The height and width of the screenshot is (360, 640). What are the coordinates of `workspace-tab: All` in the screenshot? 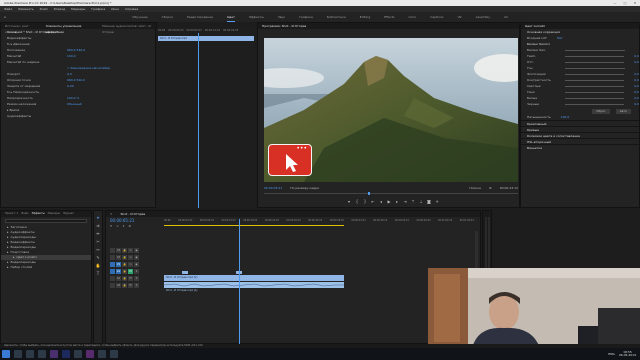 It's located at (506, 17).